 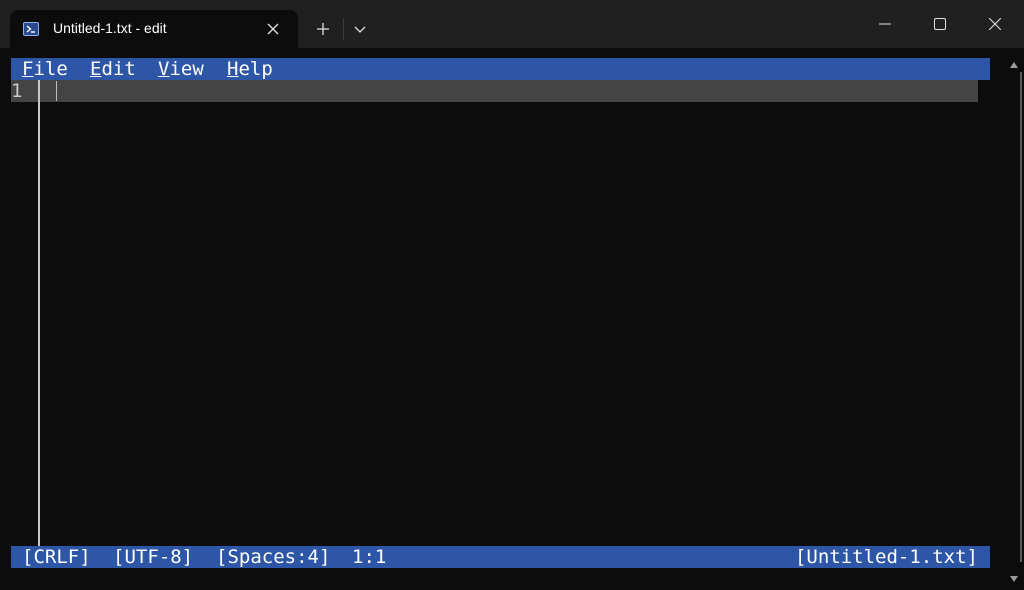 I want to click on menu-edit: Edit, so click(x=113, y=69).